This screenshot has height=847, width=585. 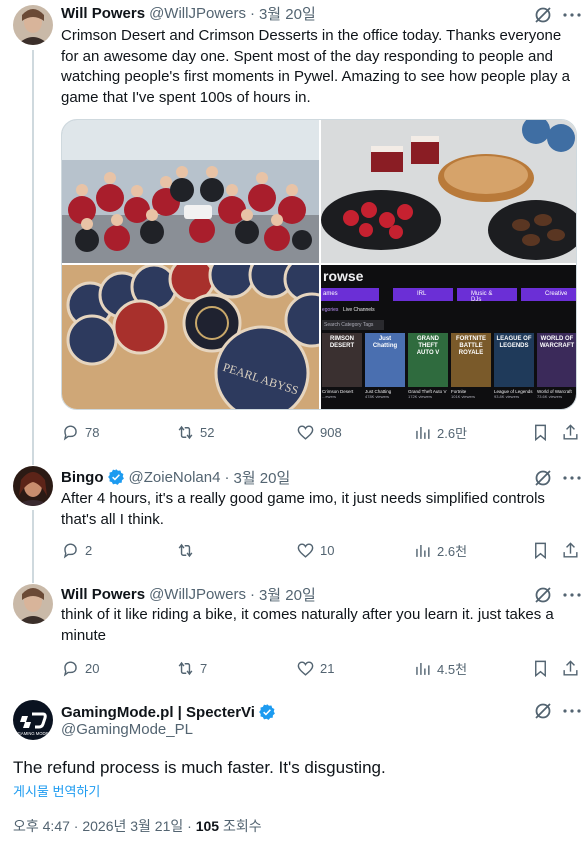 I want to click on post-timestamp: 오후 4:47 · 2026년 3월 21일 ·, so click(x=104, y=826).